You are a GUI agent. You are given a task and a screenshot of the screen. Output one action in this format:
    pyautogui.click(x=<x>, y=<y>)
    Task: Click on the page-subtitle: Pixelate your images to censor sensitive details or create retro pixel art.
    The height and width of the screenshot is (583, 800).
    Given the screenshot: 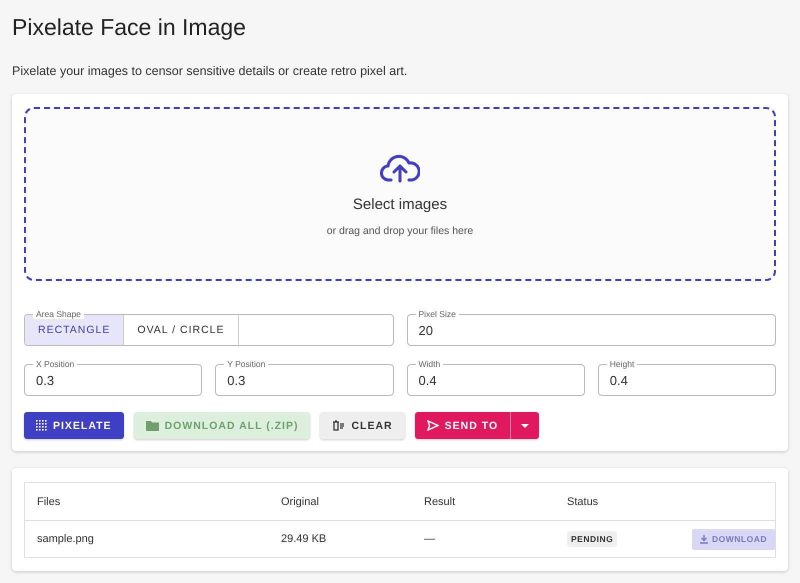 What is the action you would take?
    pyautogui.click(x=210, y=71)
    